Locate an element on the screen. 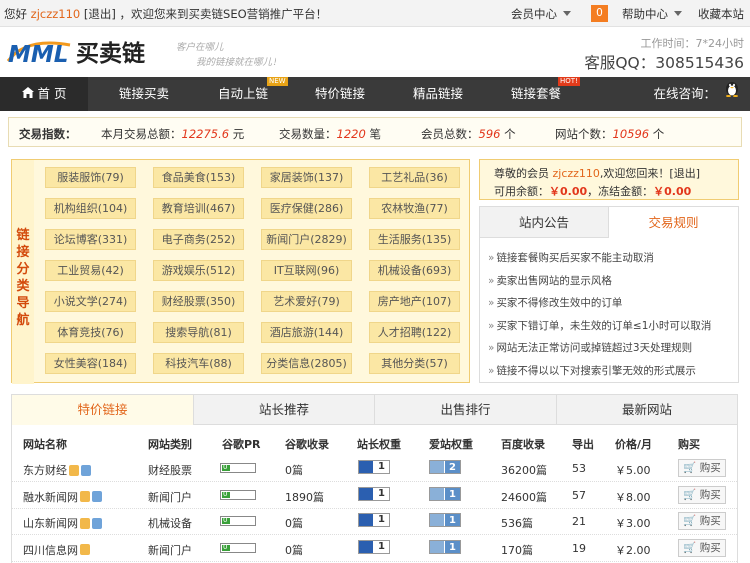 The image size is (750, 563). col-price: 价格/月 is located at coordinates (634, 444).